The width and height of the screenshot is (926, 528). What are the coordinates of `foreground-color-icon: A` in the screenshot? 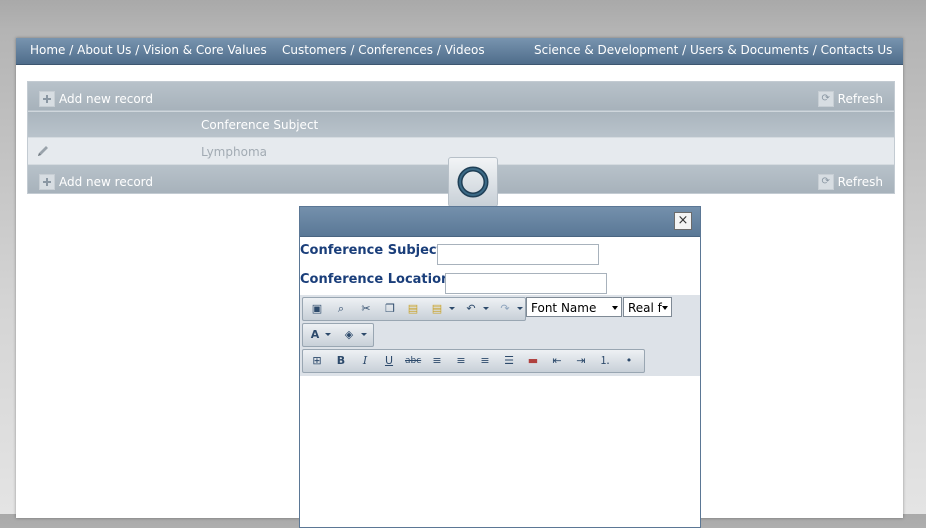 It's located at (315, 335).